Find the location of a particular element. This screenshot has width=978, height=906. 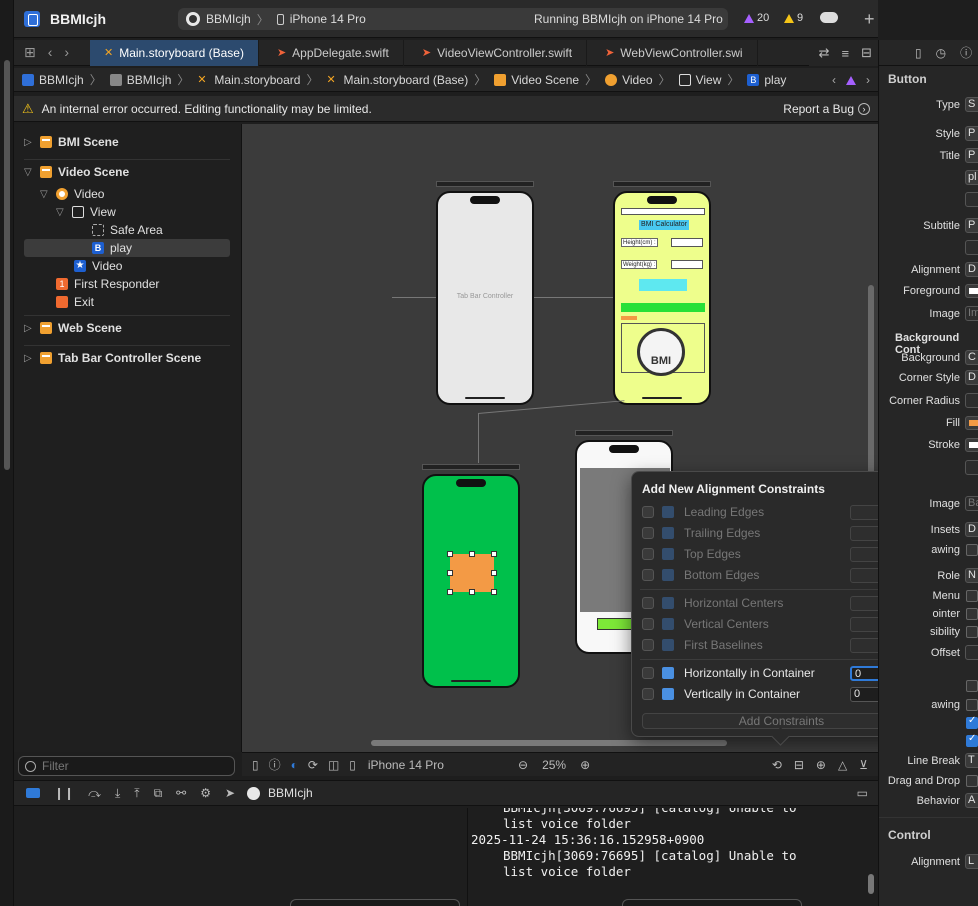

breadcrumb-item: Video Scene 〉 is located at coordinates (541, 79).